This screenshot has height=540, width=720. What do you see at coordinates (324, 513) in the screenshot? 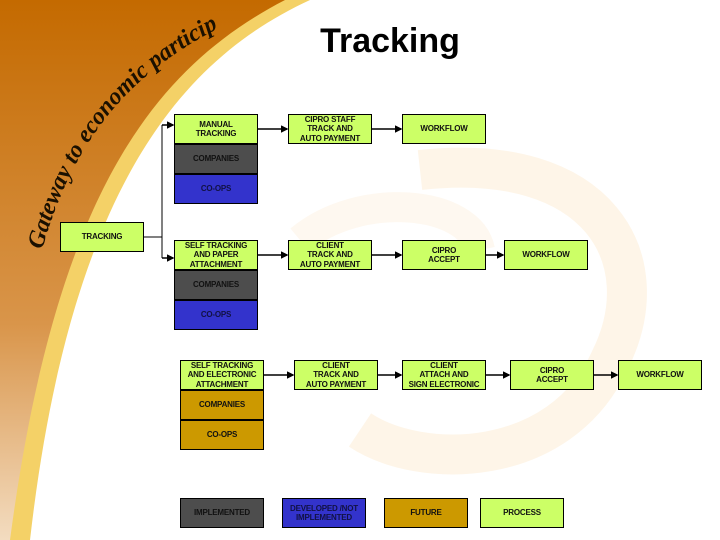
I see `legend-item-developed-not-implemented: DEVELOPED /NOT IMPLEMENTED` at bounding box center [324, 513].